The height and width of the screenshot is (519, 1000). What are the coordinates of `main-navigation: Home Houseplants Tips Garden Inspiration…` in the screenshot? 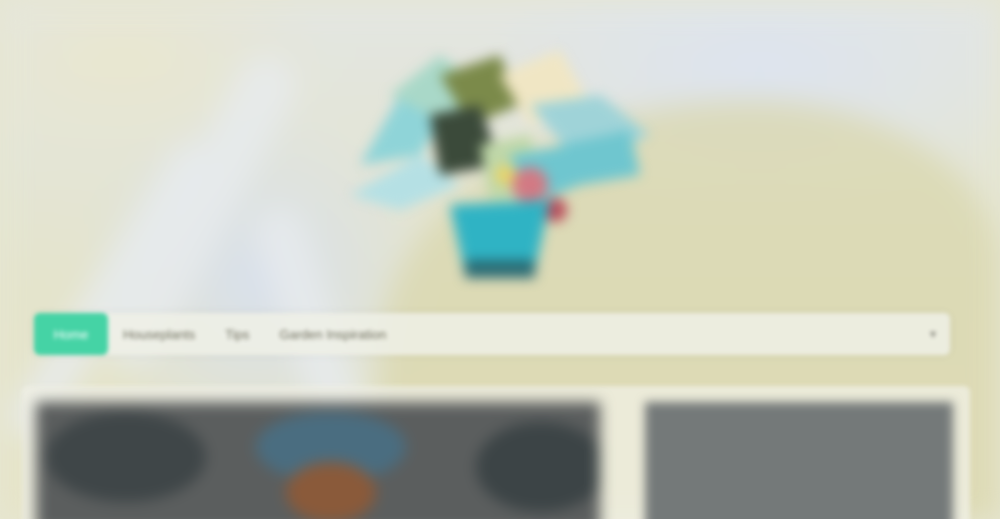 It's located at (492, 334).